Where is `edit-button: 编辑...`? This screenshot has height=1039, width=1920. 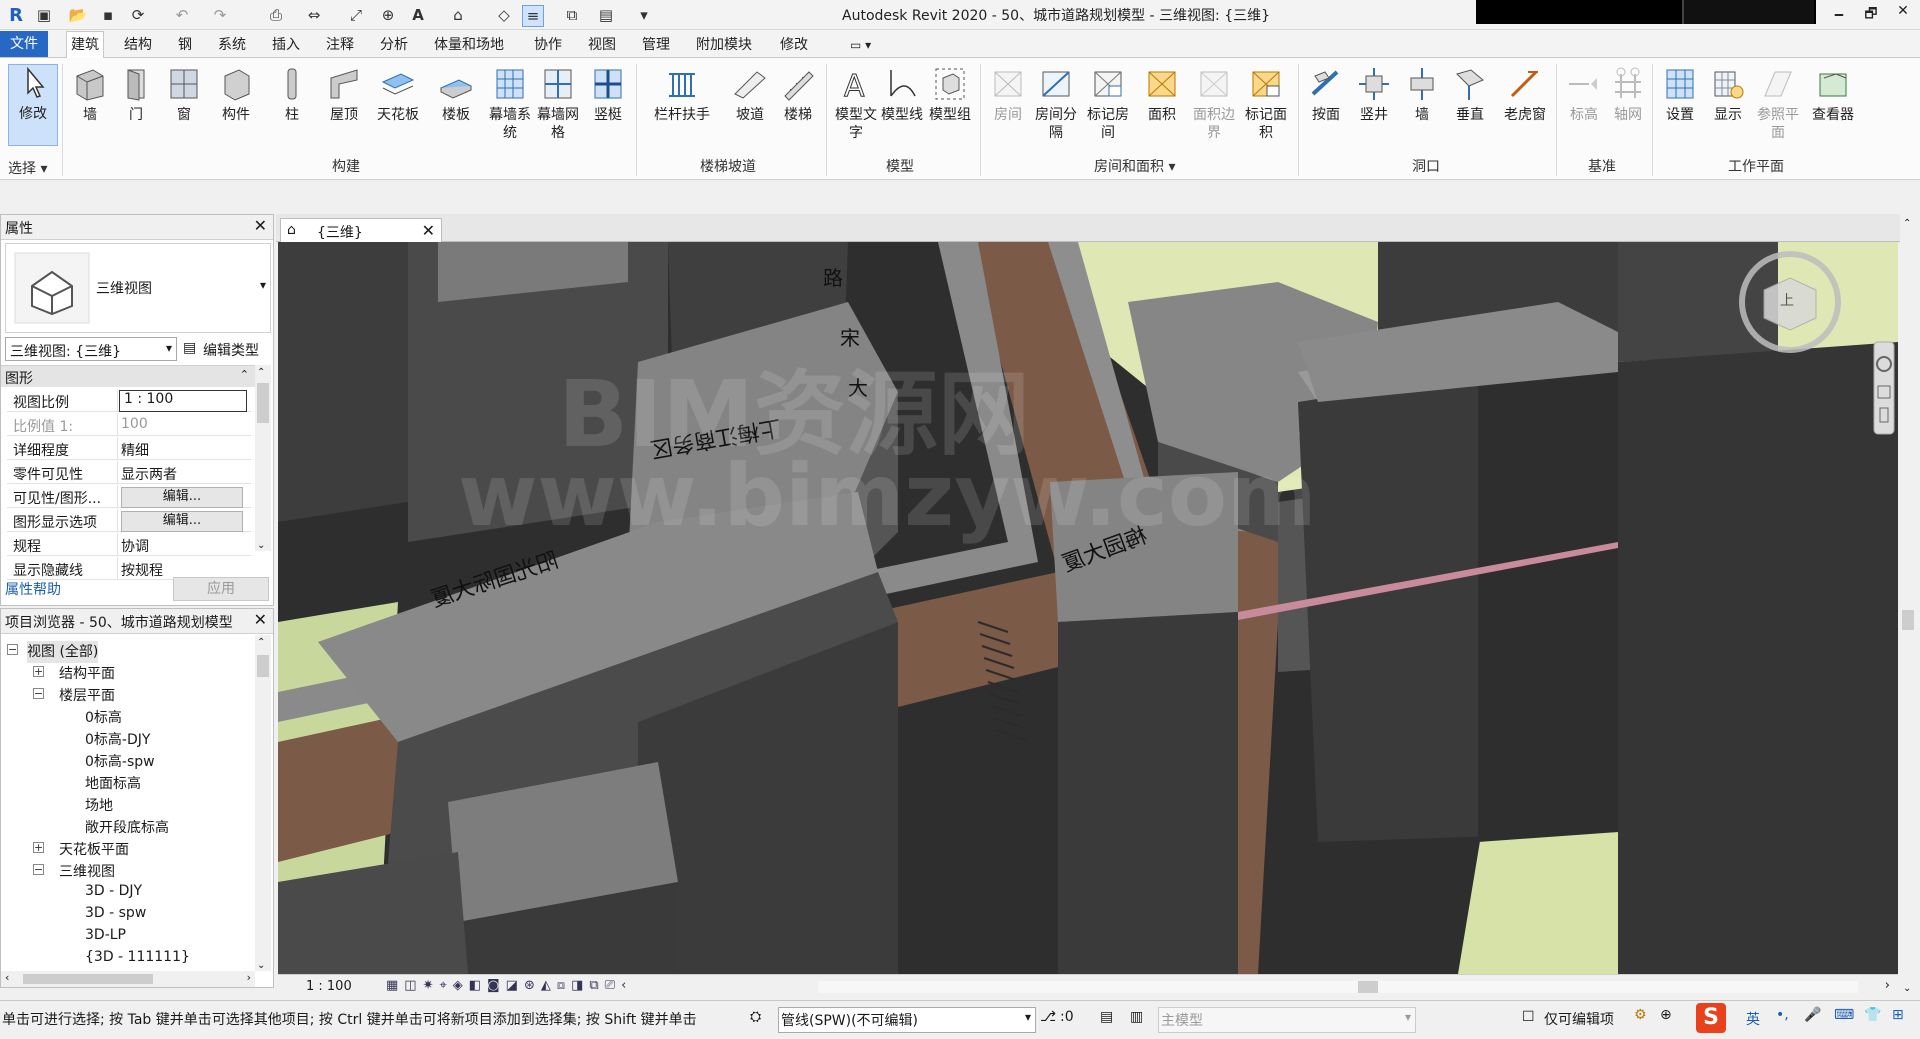 edit-button: 编辑... is located at coordinates (182, 521).